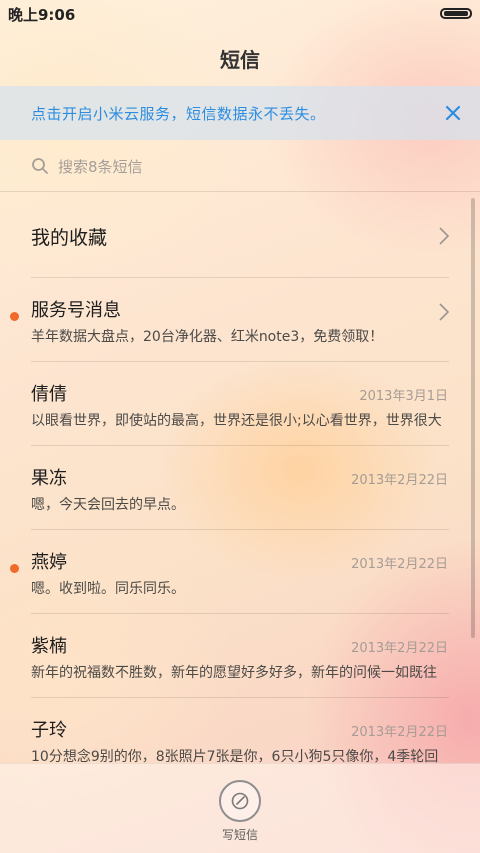 The width and height of the screenshot is (480, 853). Describe the element at coordinates (49, 394) in the screenshot. I see `contact-name: 倩倩` at that location.